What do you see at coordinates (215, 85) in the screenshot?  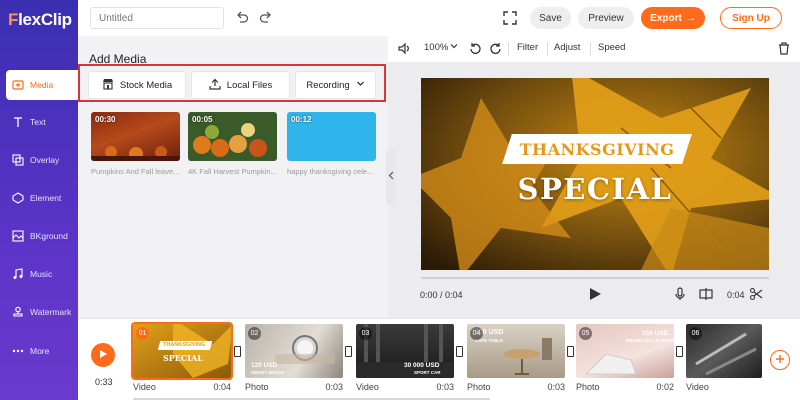 I see `upload-icon` at bounding box center [215, 85].